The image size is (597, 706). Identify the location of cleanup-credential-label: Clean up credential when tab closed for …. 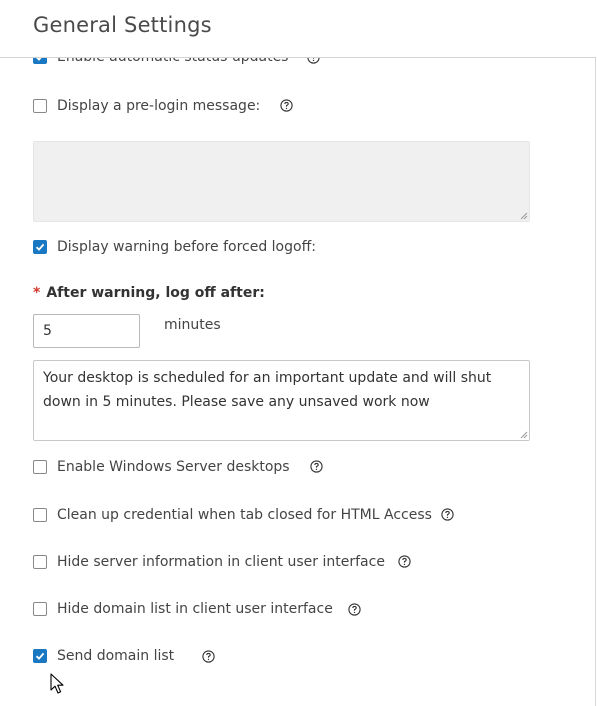
(244, 515).